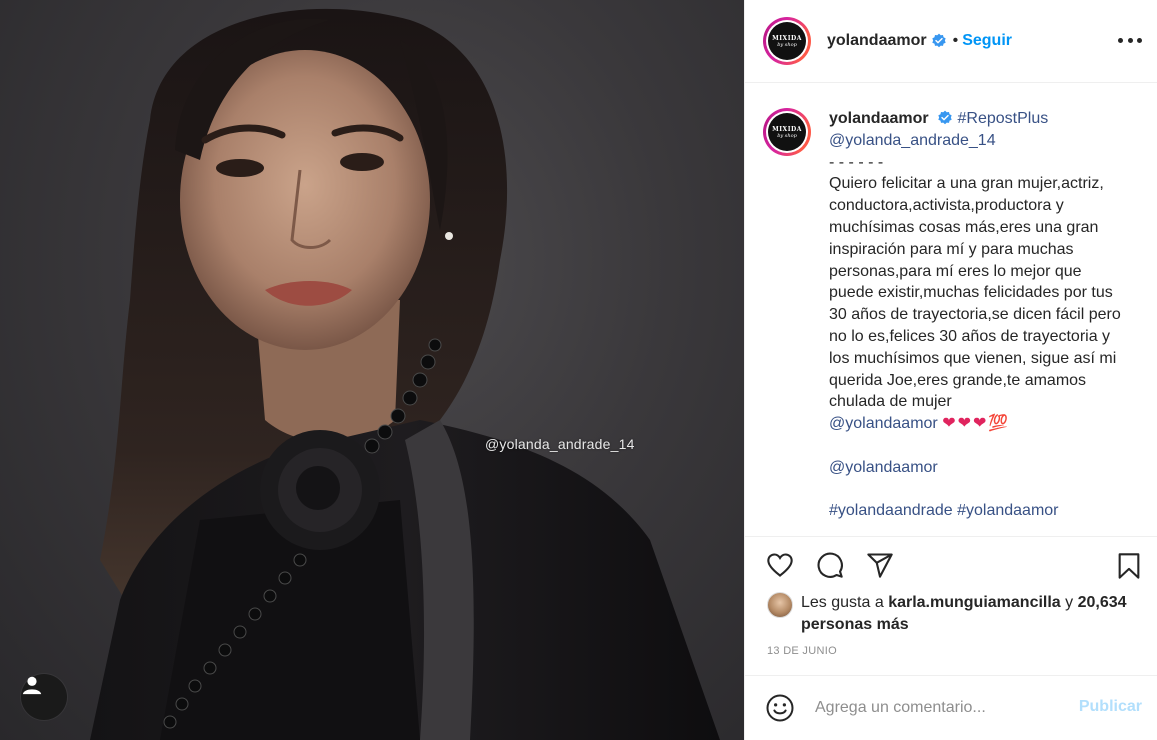 The image size is (1157, 740). I want to click on likes-prefix: Les gusta a, so click(842, 602).